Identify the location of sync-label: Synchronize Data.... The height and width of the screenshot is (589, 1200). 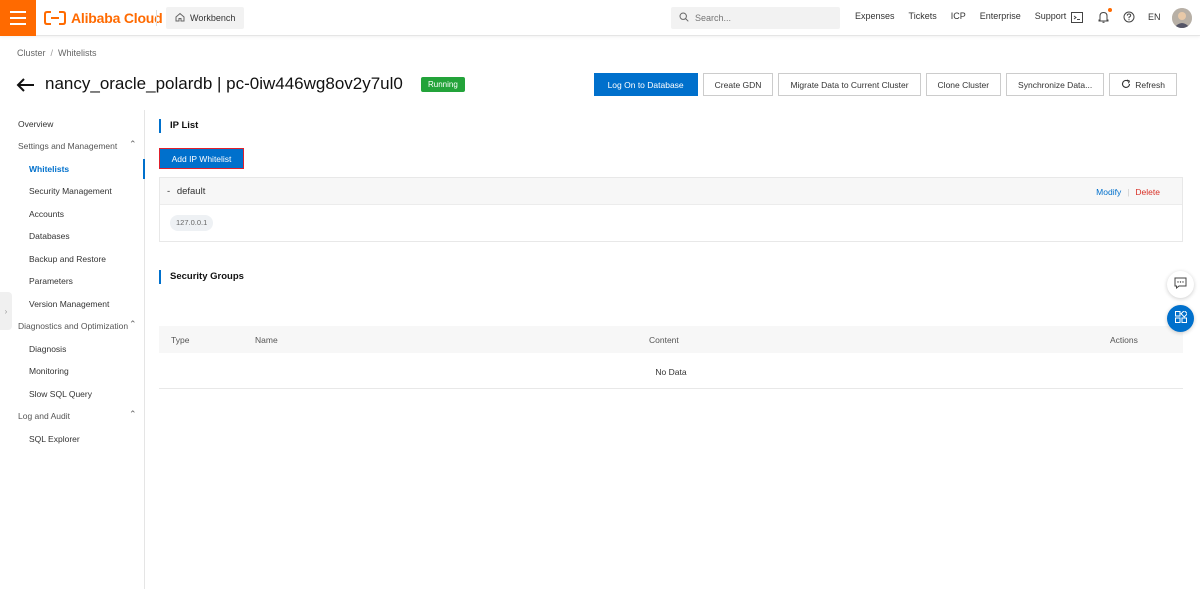
(1055, 84).